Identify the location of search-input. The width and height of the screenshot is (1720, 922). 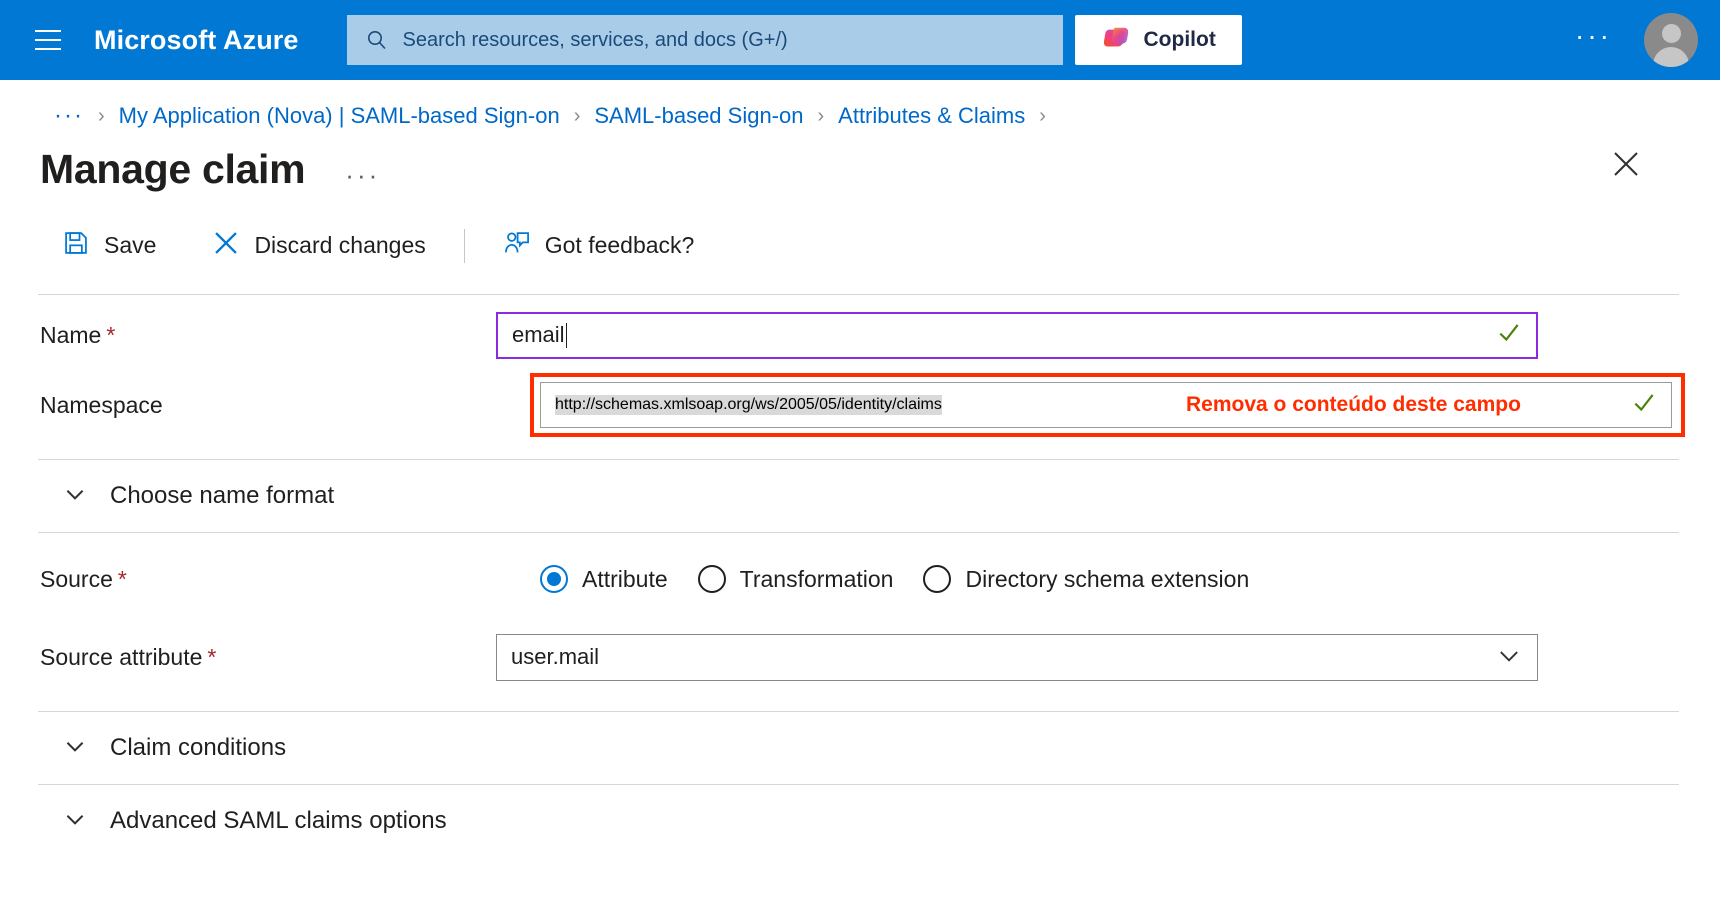
(723, 40).